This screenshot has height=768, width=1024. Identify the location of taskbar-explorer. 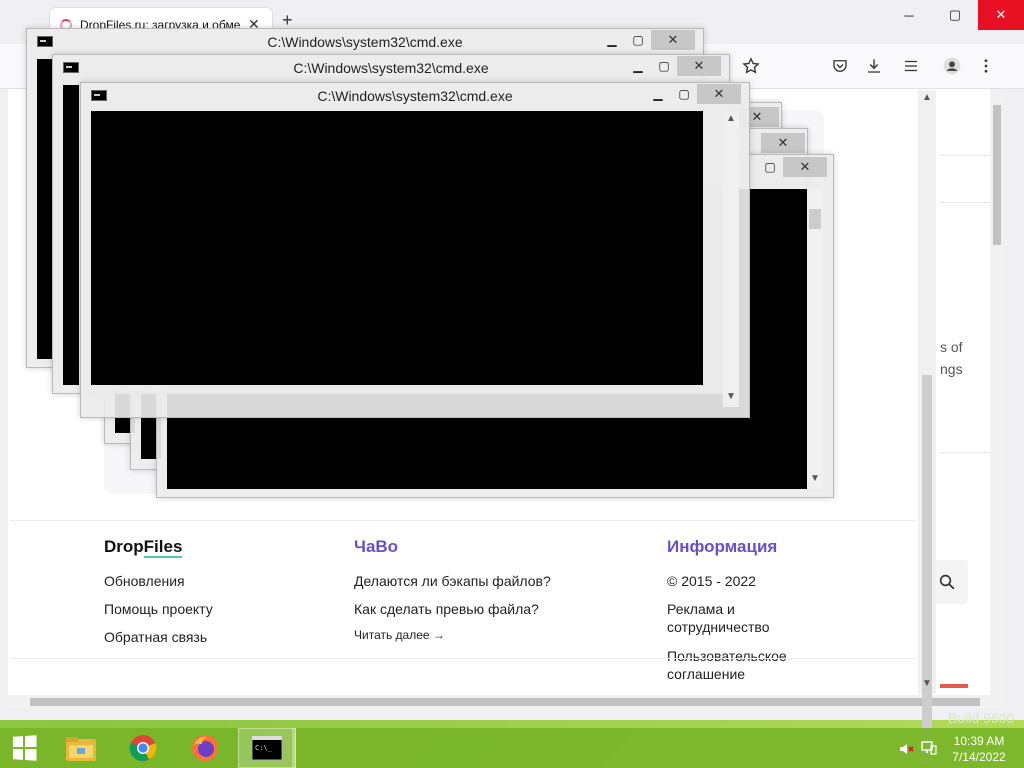
(81, 748).